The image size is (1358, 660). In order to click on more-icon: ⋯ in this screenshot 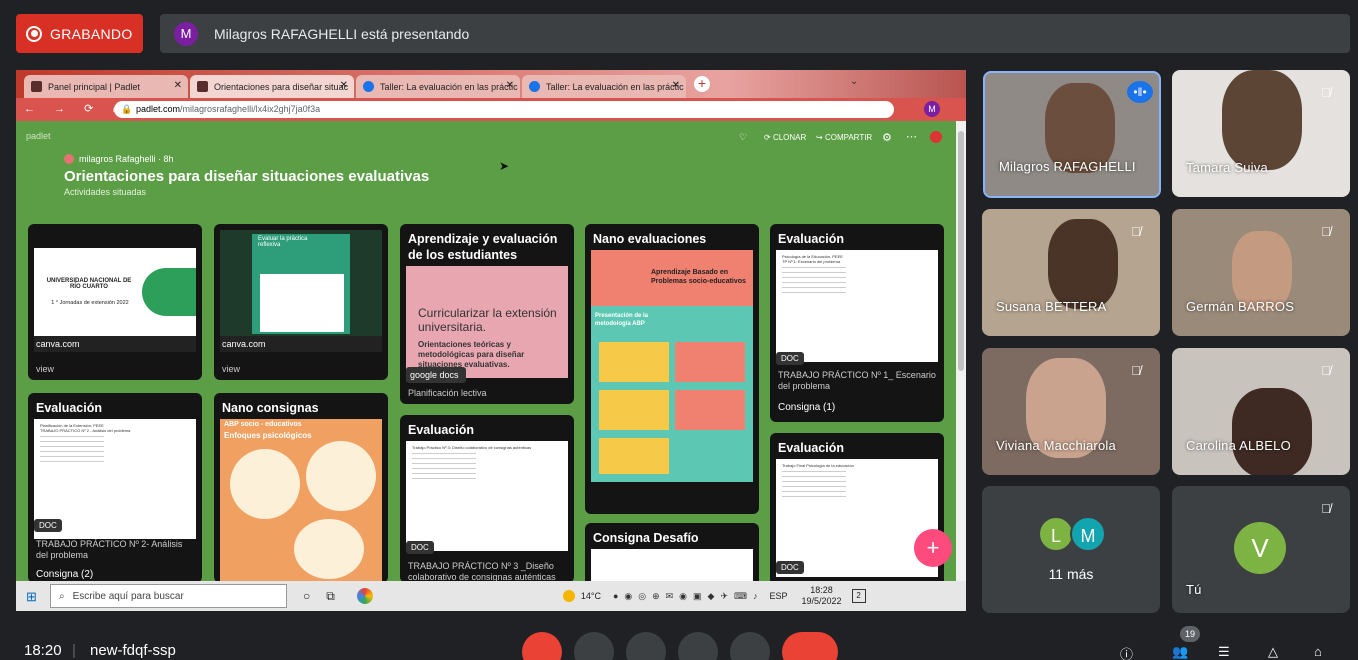, I will do `click(911, 136)`.